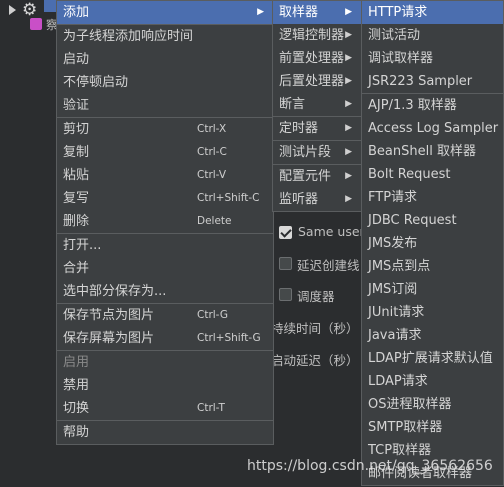 The image size is (504, 487). I want to click on sampler-submenu-item-label: HTTP请求, so click(398, 12).